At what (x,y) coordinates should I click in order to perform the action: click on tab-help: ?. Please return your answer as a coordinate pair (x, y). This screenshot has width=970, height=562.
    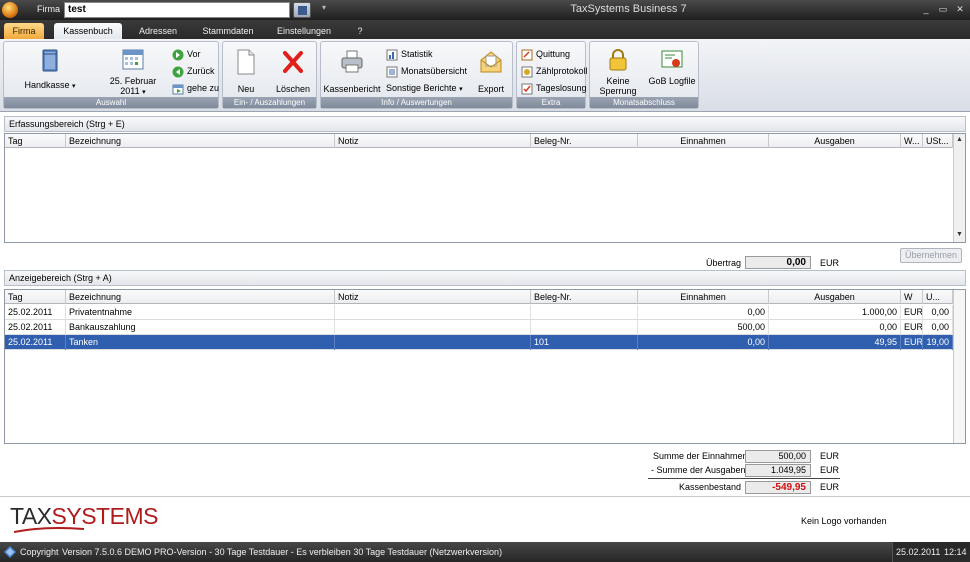
    Looking at the image, I should click on (360, 31).